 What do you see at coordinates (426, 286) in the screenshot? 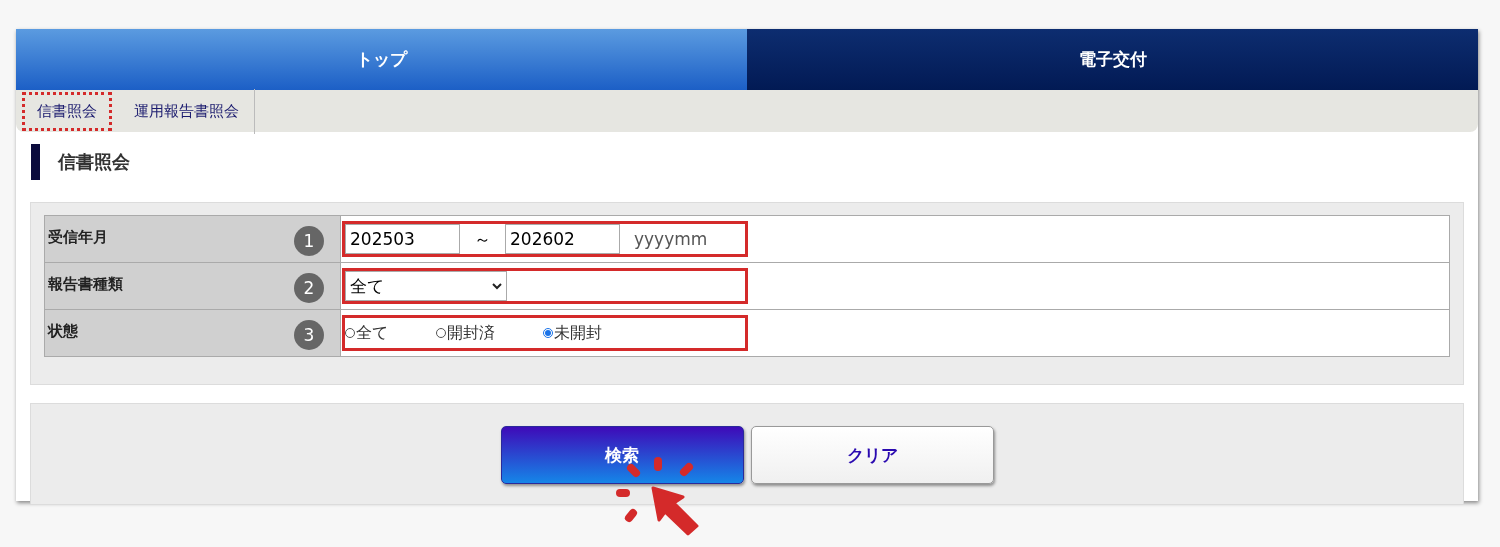
I see `type-dropdown: 全て` at bounding box center [426, 286].